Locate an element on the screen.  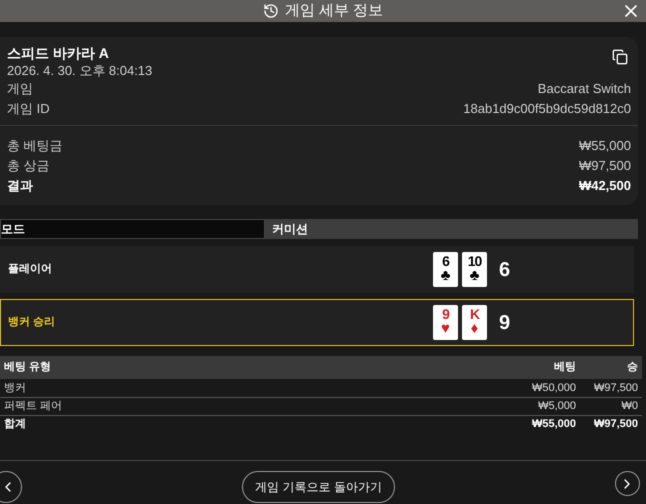
hand-name: 뱅커 승리 is located at coordinates (32, 322).